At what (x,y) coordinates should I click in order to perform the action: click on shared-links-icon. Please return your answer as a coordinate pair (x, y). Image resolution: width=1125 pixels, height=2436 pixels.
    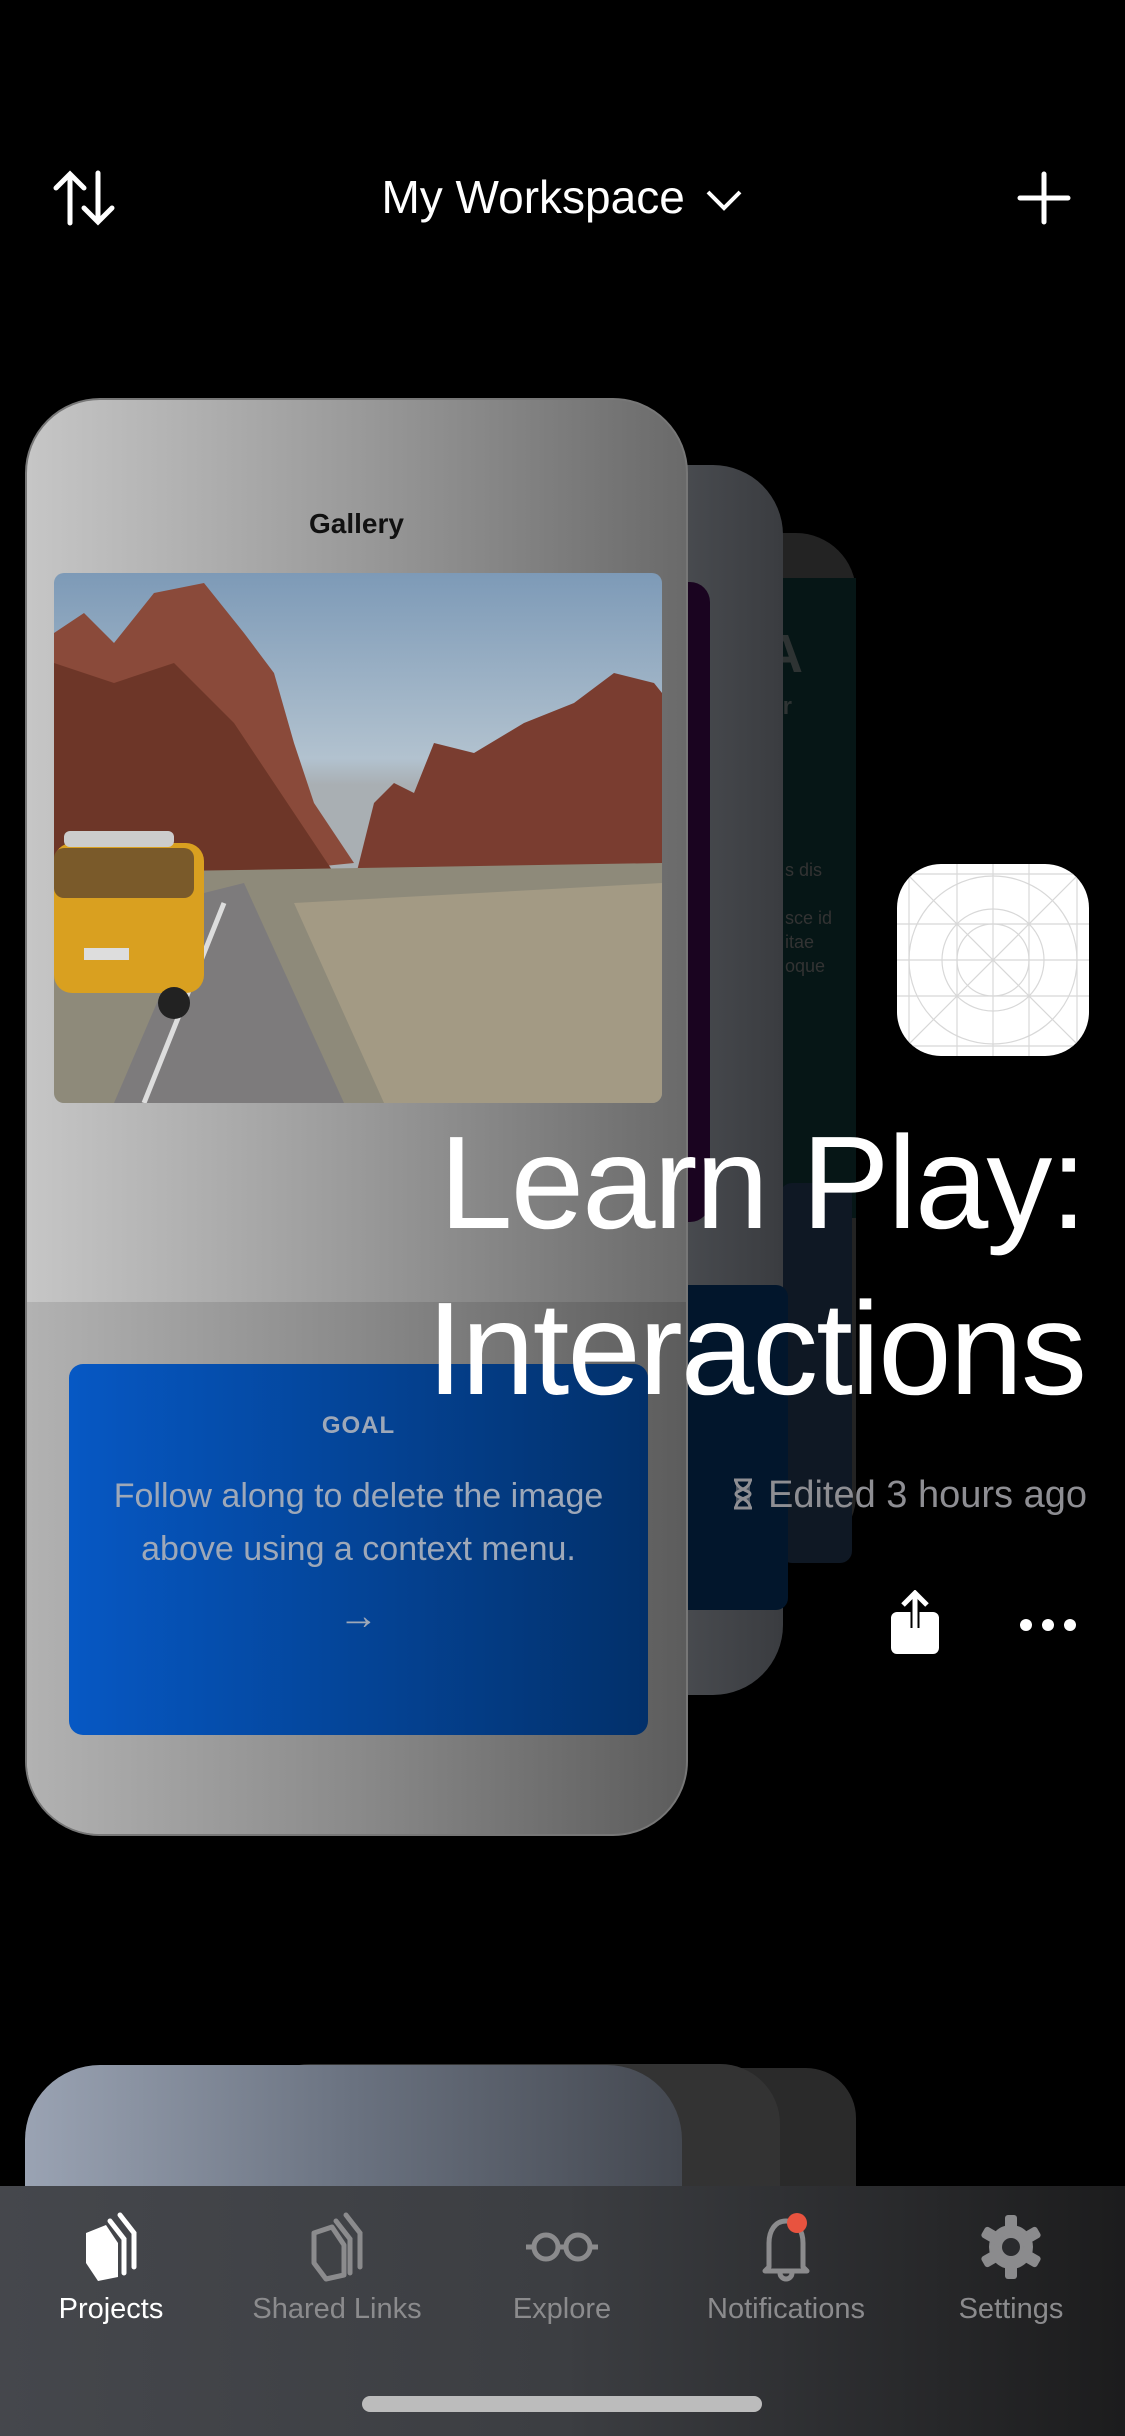
    Looking at the image, I should click on (337, 2247).